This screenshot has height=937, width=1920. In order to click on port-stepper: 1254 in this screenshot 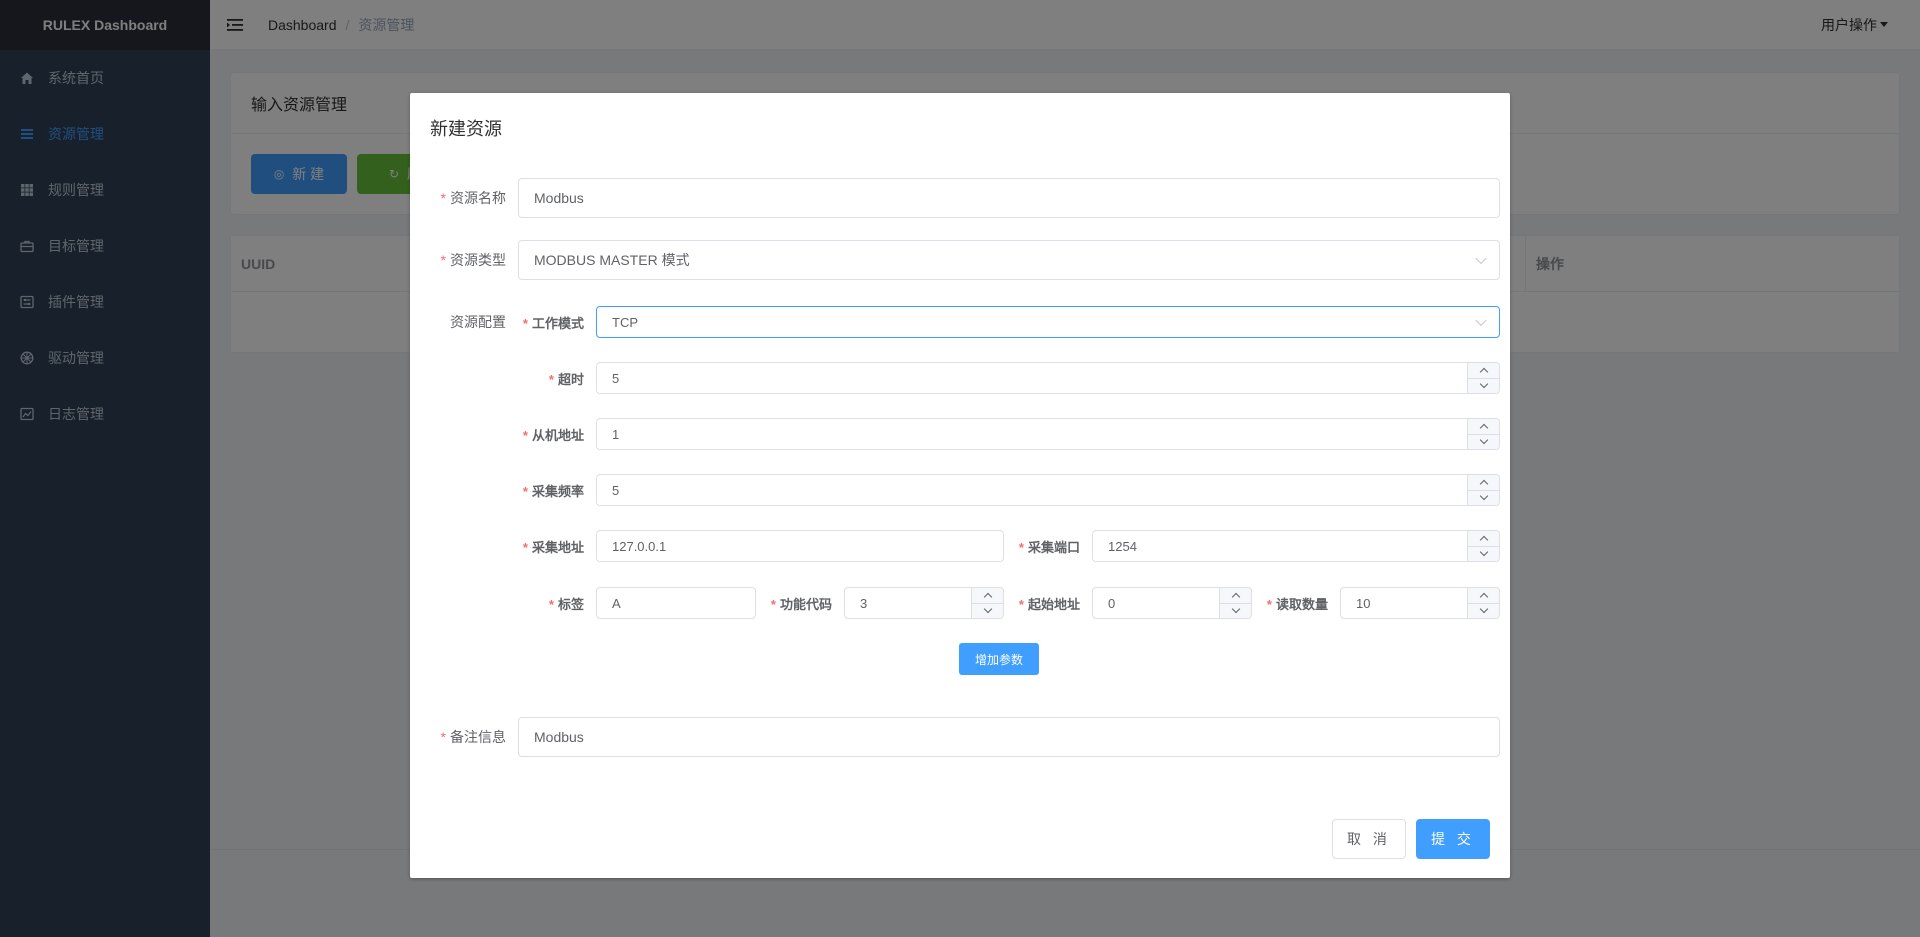, I will do `click(1296, 546)`.